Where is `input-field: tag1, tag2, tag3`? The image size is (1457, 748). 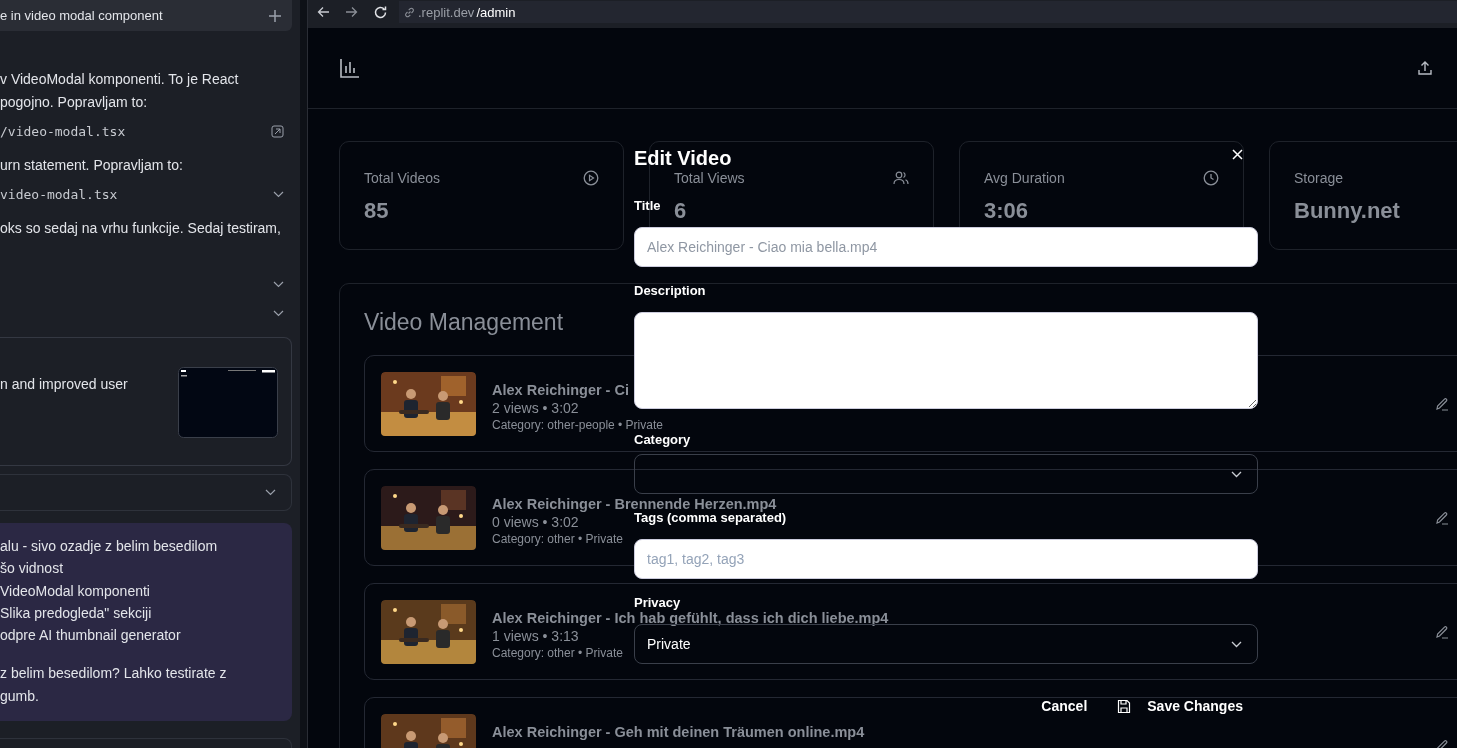 input-field: tag1, tag2, tag3 is located at coordinates (946, 559).